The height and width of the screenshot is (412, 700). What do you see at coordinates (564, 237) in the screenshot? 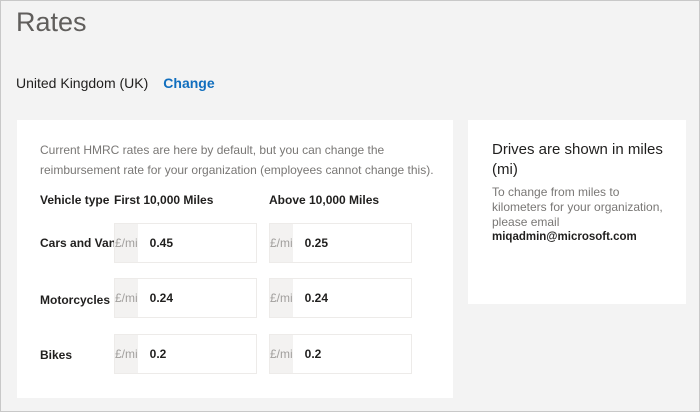
I see `support-email: miqadmin@microsoft.com` at bounding box center [564, 237].